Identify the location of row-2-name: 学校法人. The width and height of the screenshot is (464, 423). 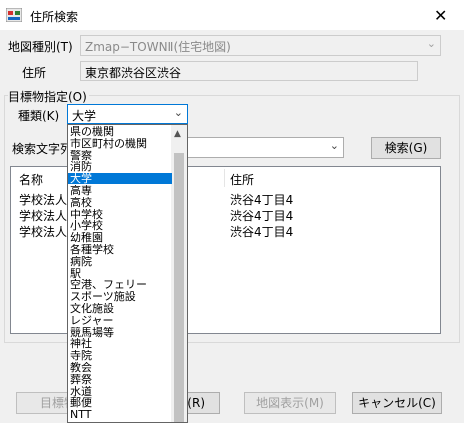
(43, 215).